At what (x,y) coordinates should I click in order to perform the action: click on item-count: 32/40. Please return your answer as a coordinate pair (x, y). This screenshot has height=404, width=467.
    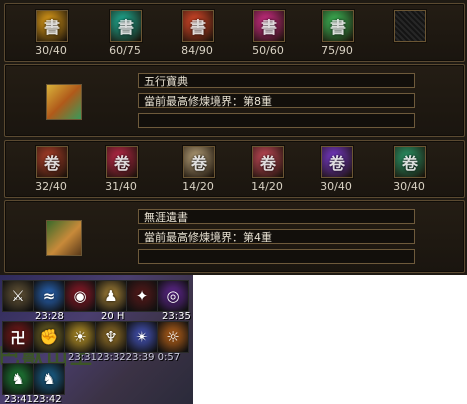
    Looking at the image, I should click on (51, 186).